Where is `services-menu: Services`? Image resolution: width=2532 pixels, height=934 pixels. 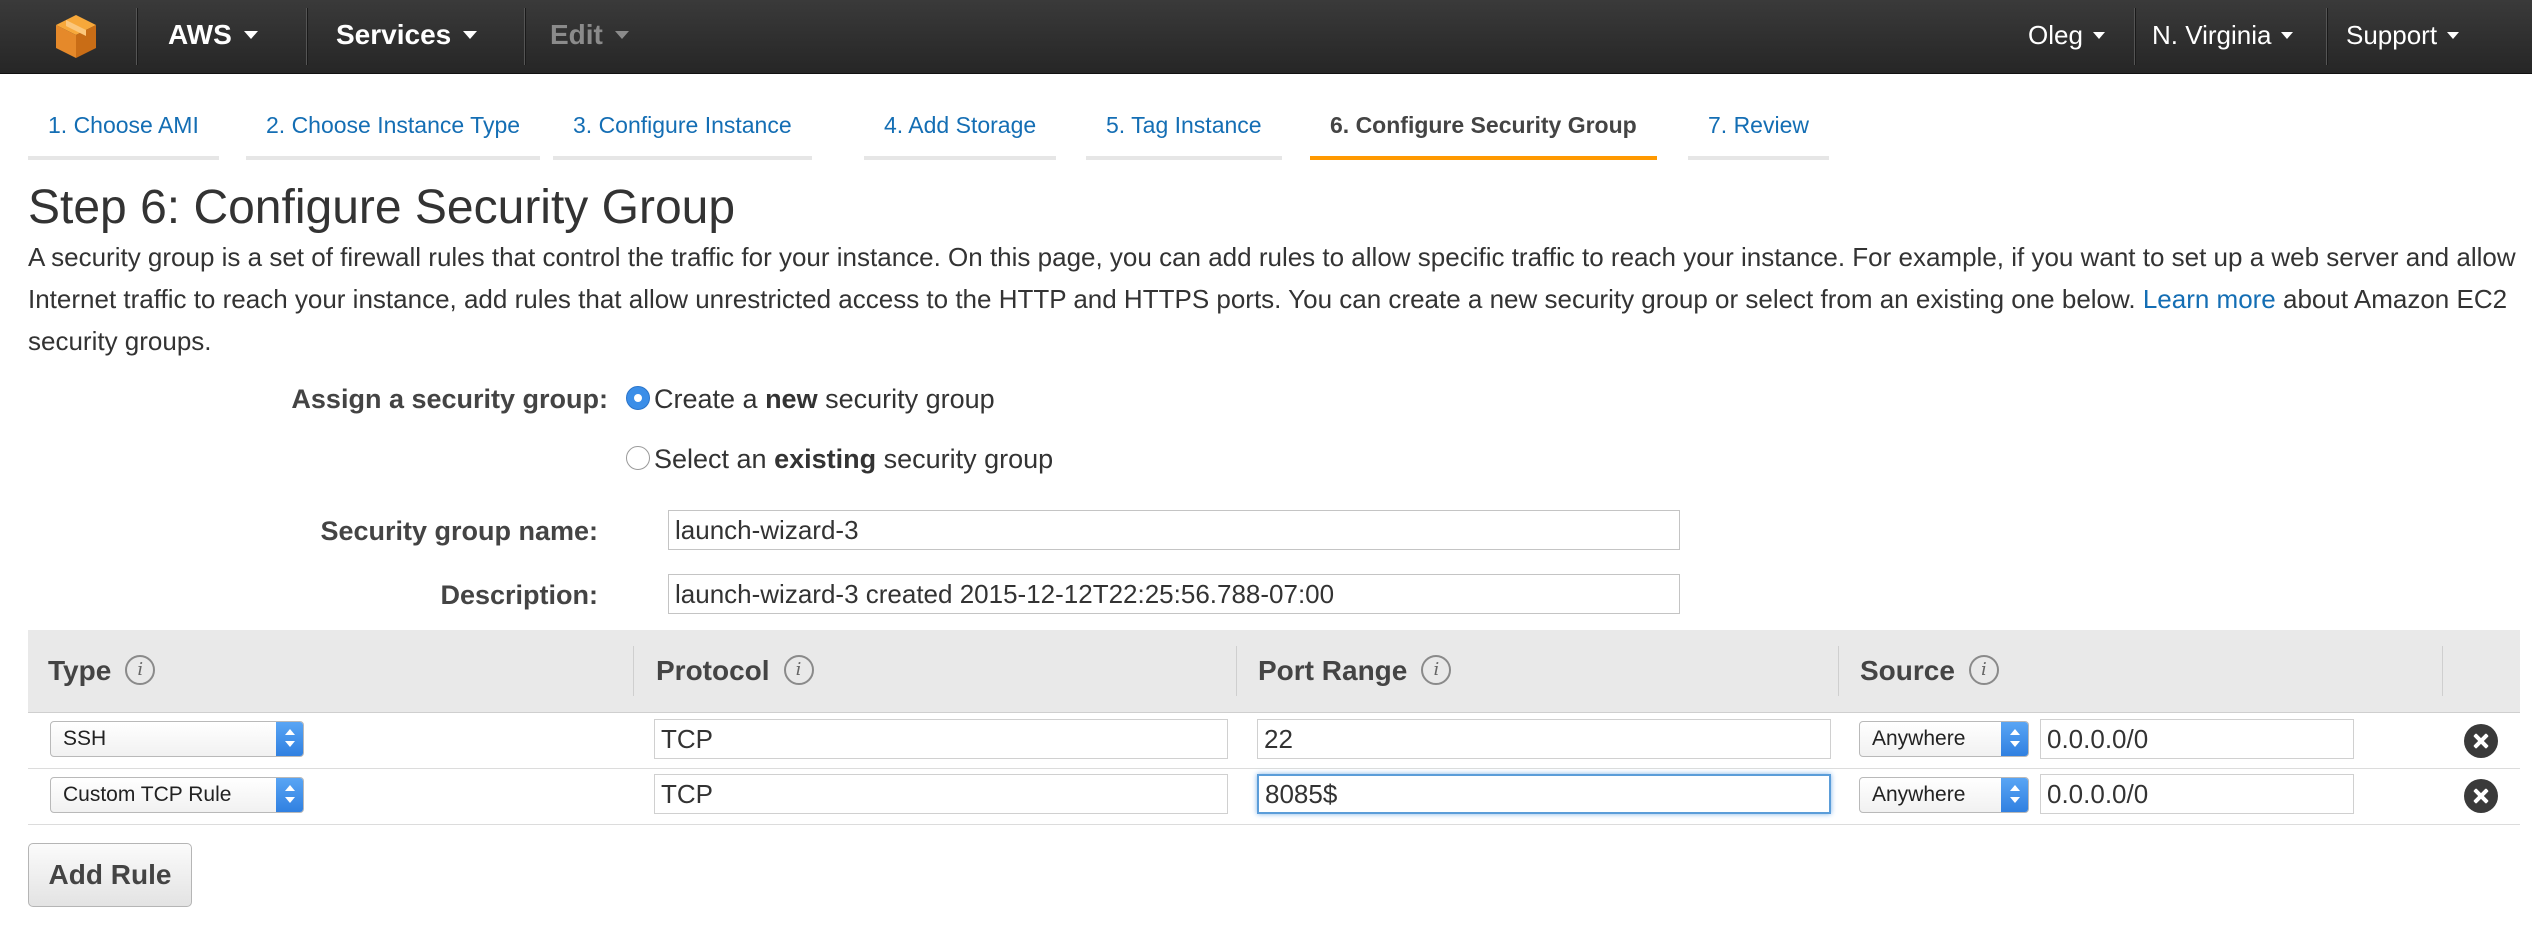
services-menu: Services is located at coordinates (407, 36).